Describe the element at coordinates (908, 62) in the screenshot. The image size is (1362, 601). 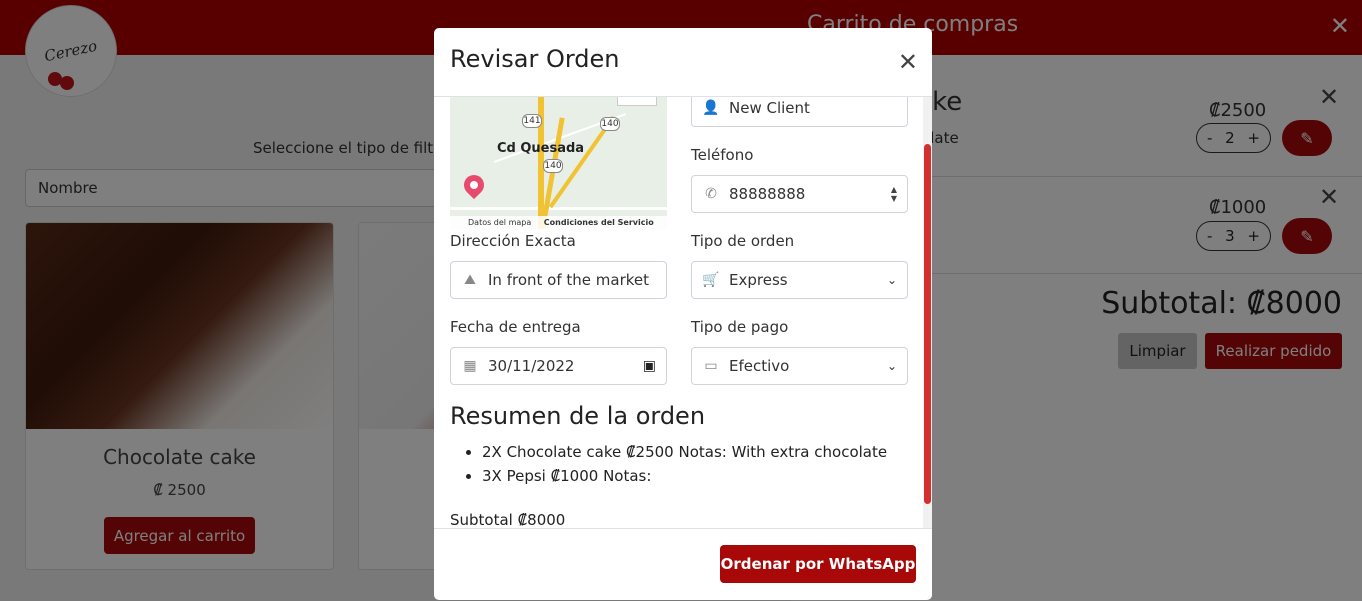
I see `close-icon: ✕` at that location.